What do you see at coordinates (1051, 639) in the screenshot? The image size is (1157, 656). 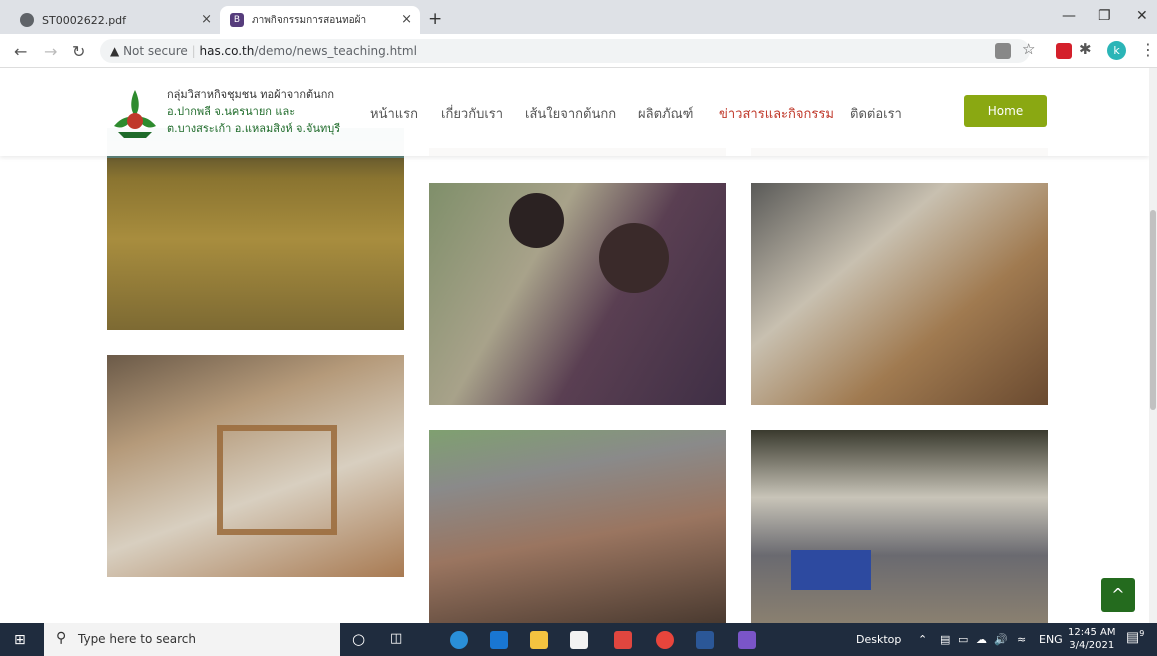 I see `language-indicator: ENG` at bounding box center [1051, 639].